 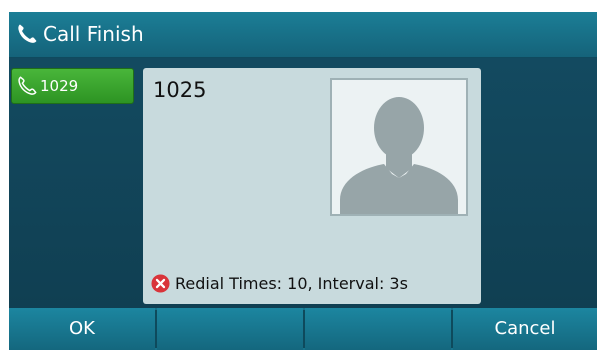 What do you see at coordinates (303, 35) in the screenshot?
I see `title-bar: Call Finish` at bounding box center [303, 35].